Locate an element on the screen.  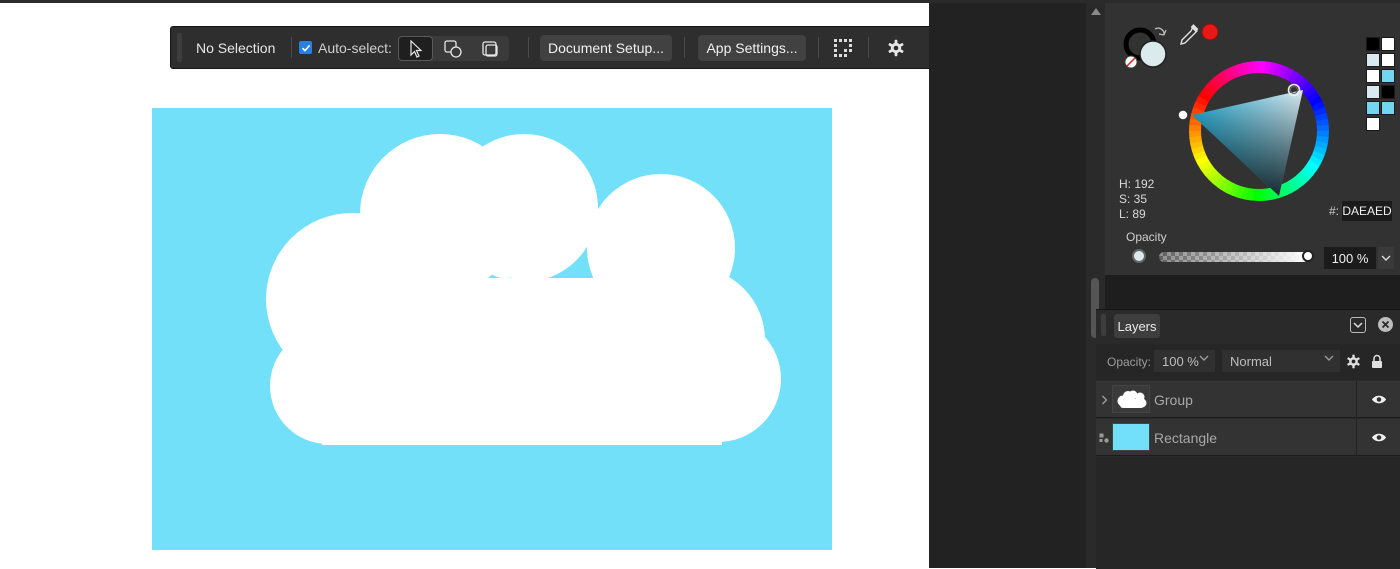
container-select-icon is located at coordinates (489, 48).